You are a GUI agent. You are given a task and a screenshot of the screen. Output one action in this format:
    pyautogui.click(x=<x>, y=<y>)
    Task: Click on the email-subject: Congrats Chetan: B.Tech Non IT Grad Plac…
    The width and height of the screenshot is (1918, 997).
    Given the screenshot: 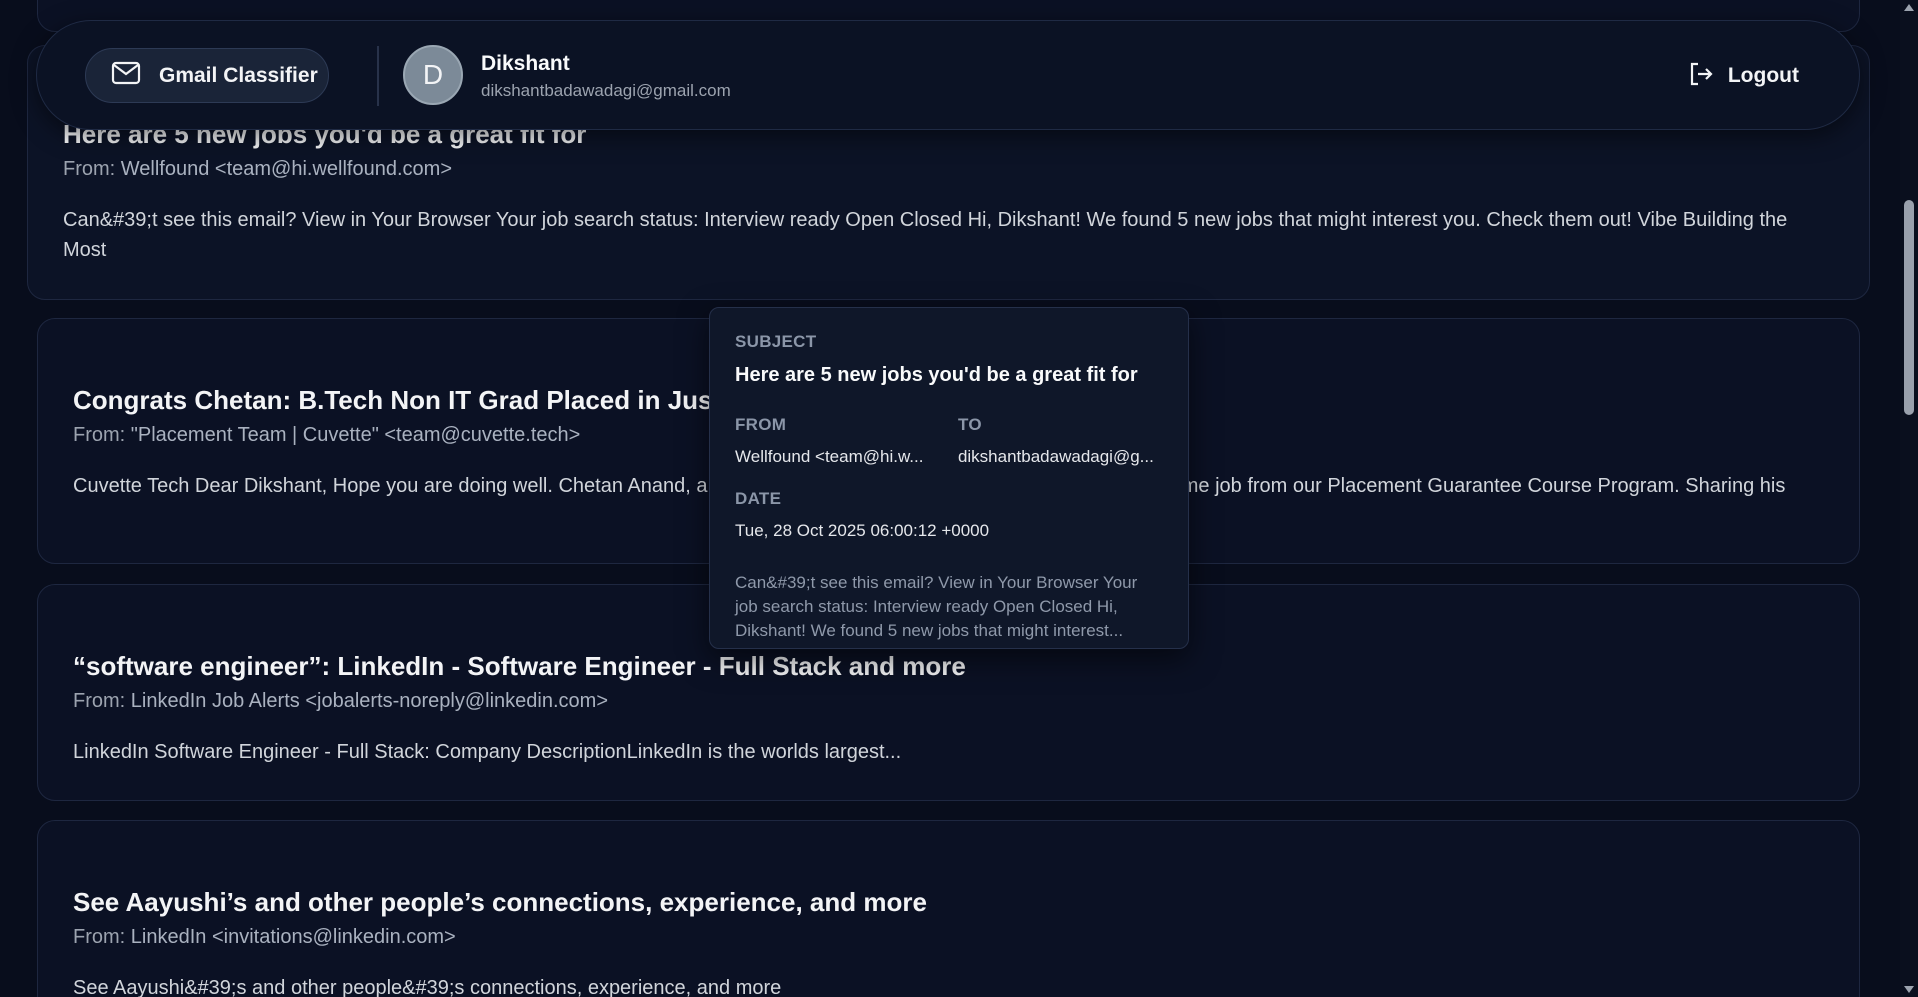 What is the action you would take?
    pyautogui.click(x=408, y=400)
    